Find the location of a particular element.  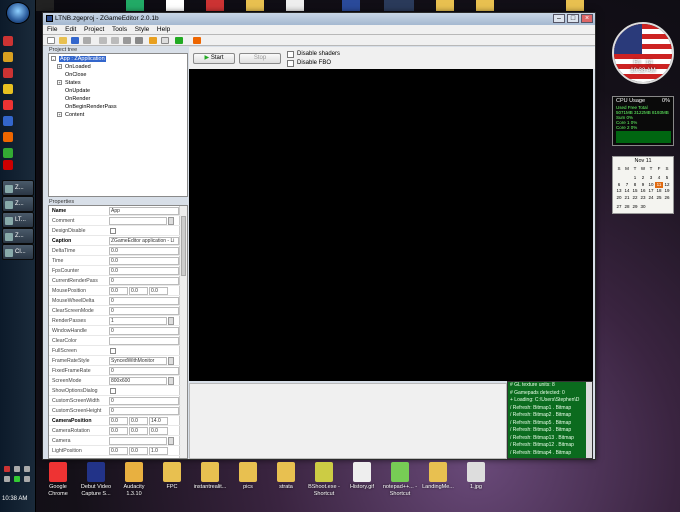

property-row: FixedFrameRate 0 is located at coordinates (115, 371).